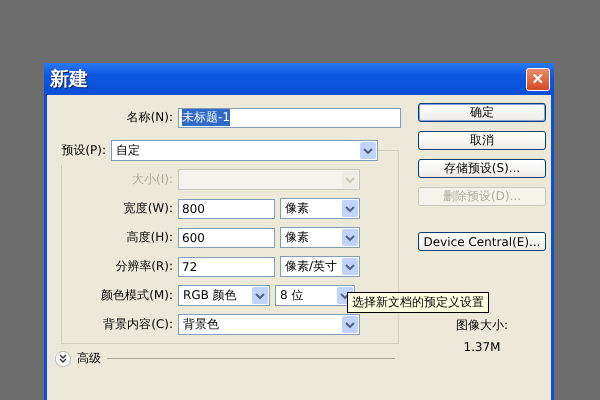 This screenshot has height=400, width=600. Describe the element at coordinates (69, 79) in the screenshot. I see `window-title: 新建` at that location.